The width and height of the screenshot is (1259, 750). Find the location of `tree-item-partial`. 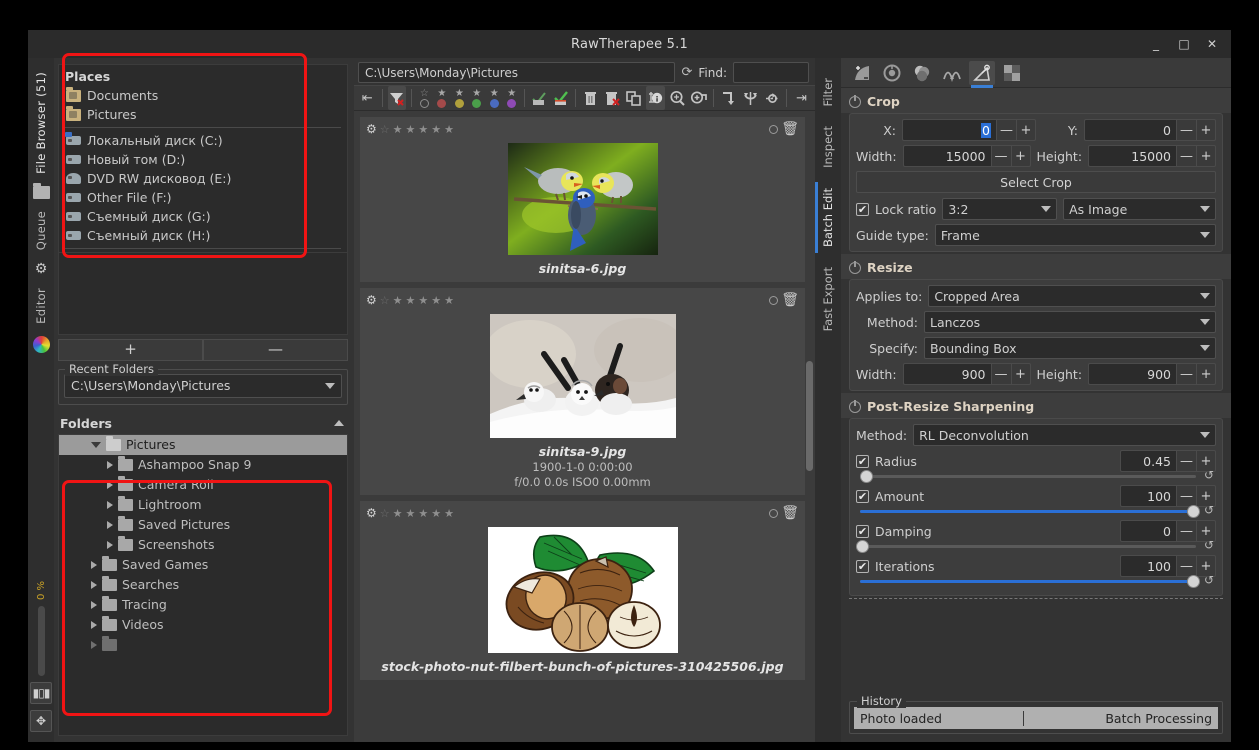

tree-item-partial is located at coordinates (203, 645).